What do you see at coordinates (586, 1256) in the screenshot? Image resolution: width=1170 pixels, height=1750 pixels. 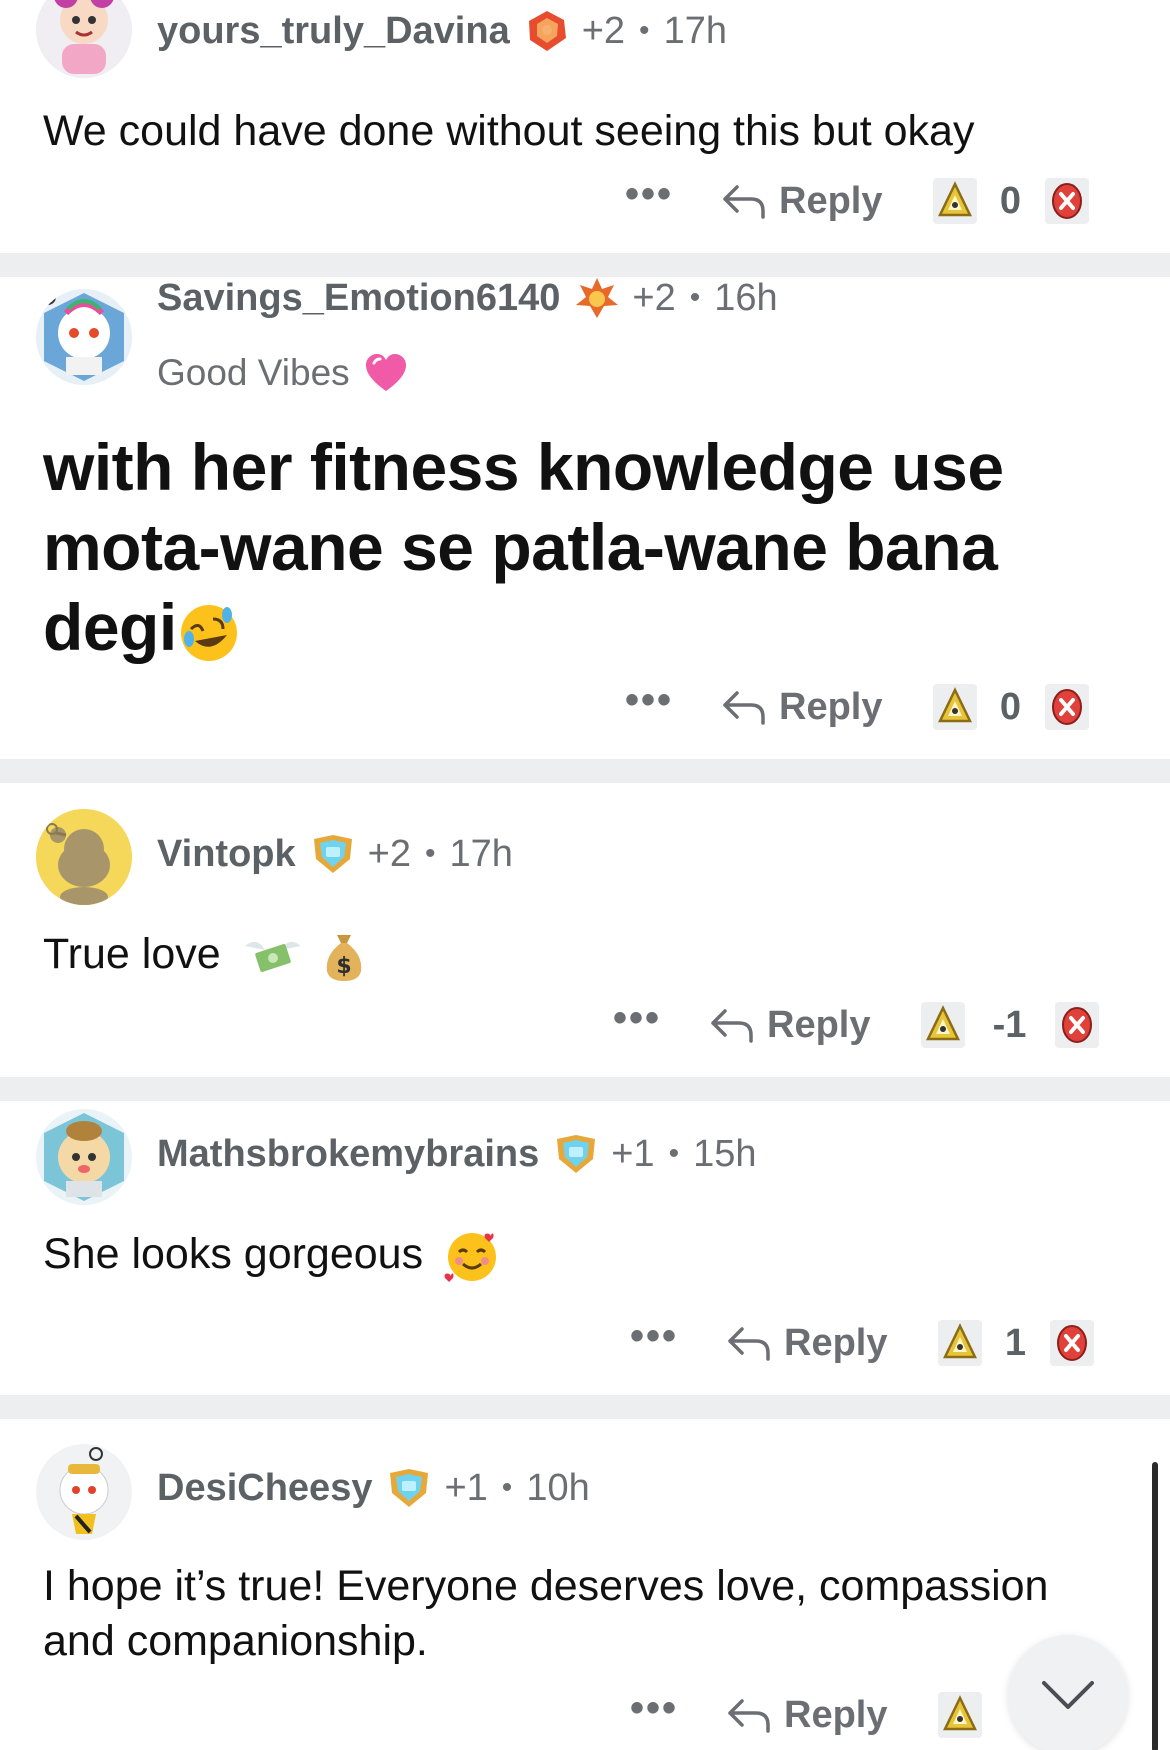 I see `comment-body: She looks gorgeous` at bounding box center [586, 1256].